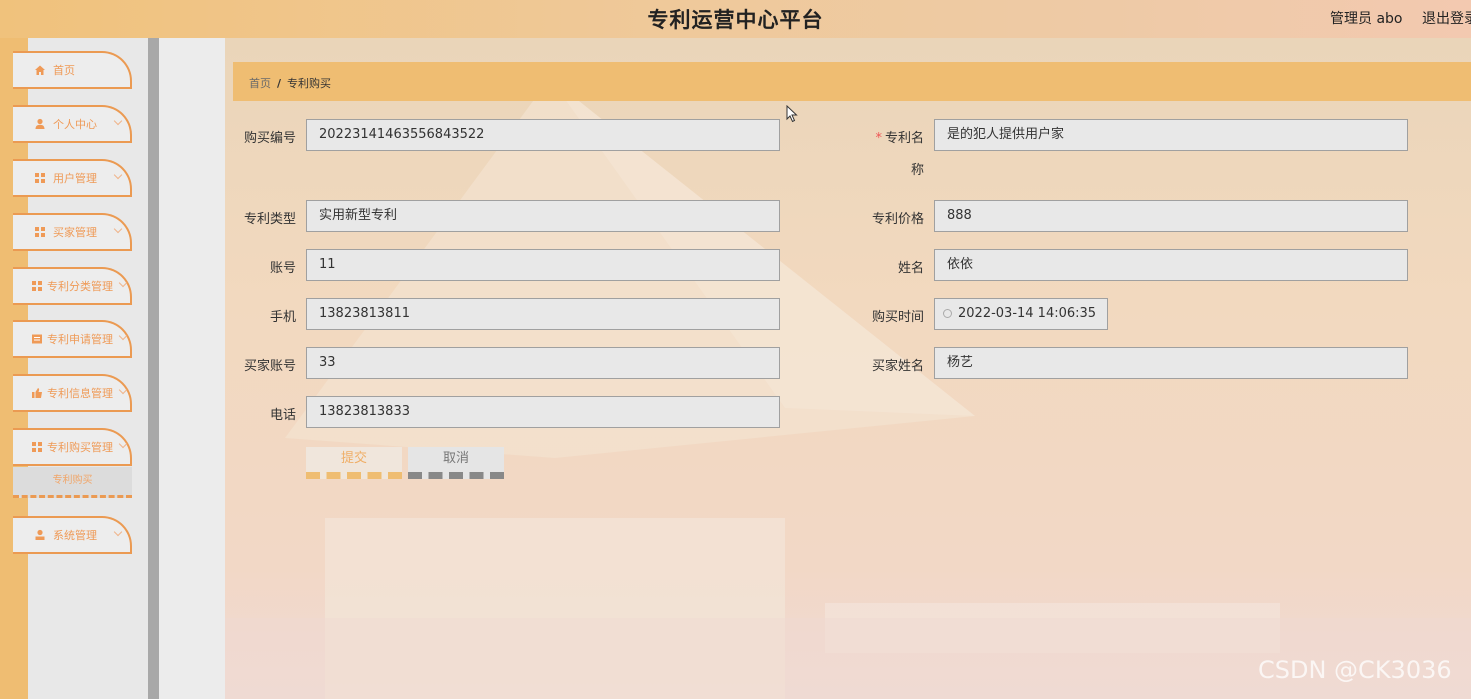 The image size is (1471, 699). Describe the element at coordinates (75, 124) in the screenshot. I see `sidebar-item-label: 个人中心` at that location.